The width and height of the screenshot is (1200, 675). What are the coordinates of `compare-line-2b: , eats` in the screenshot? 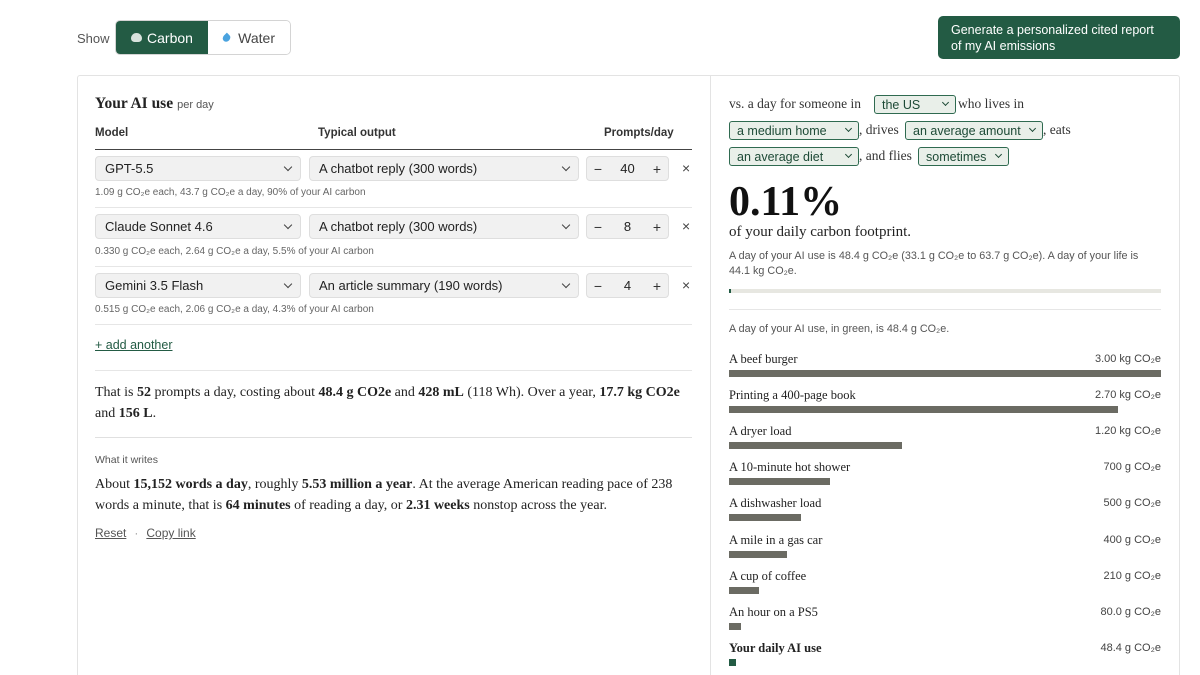 It's located at (1057, 129).